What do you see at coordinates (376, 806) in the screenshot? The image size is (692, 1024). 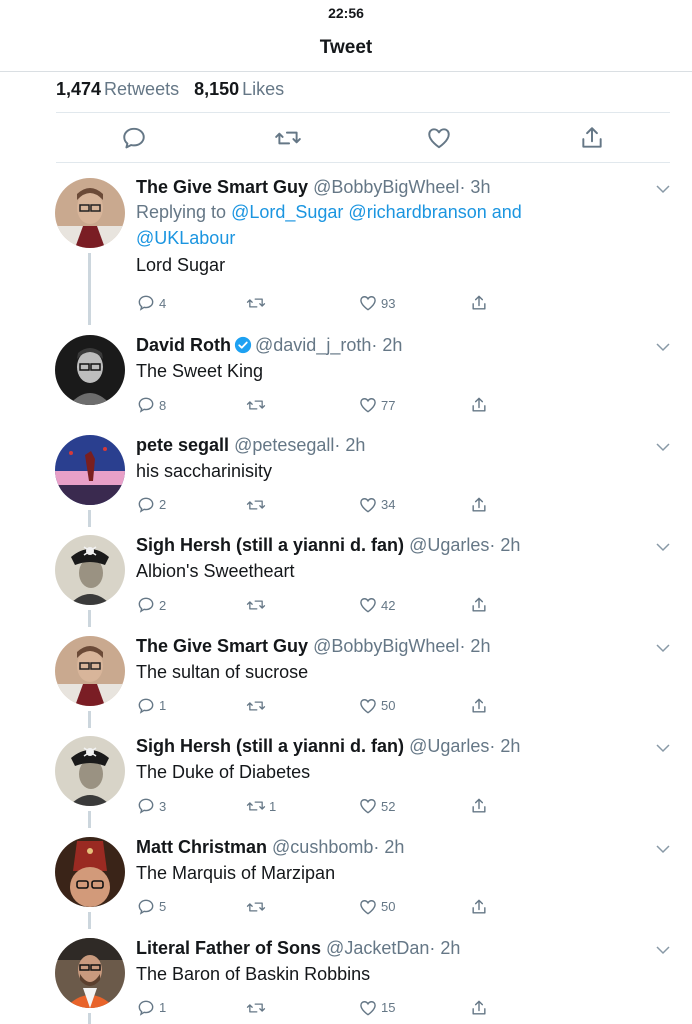 I see `like-button: 52` at bounding box center [376, 806].